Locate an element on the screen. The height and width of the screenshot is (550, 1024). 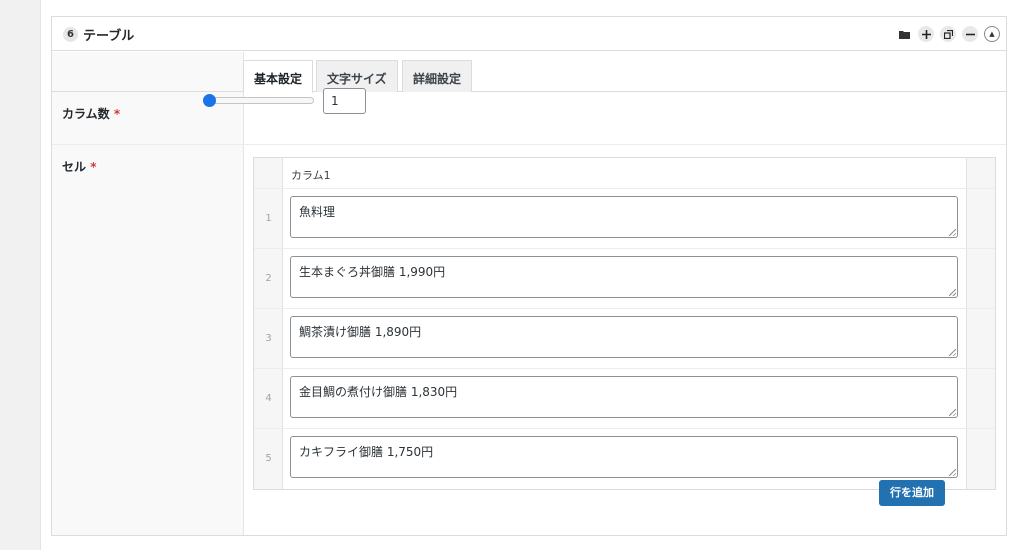
tab-basic-settings: 基本設定 is located at coordinates (278, 76).